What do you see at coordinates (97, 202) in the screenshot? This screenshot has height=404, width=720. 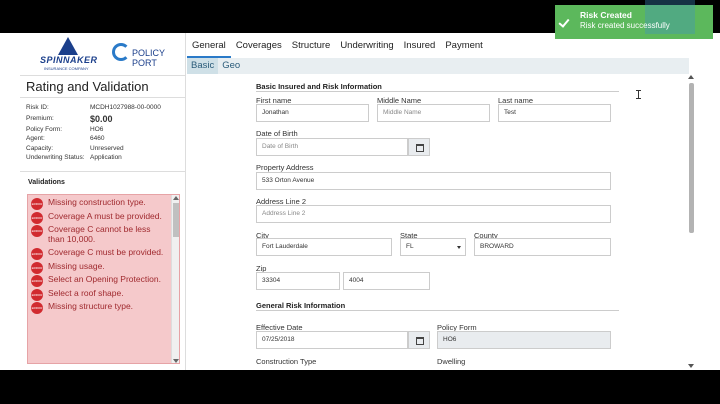 I see `validation-text: Missing construction type.` at bounding box center [97, 202].